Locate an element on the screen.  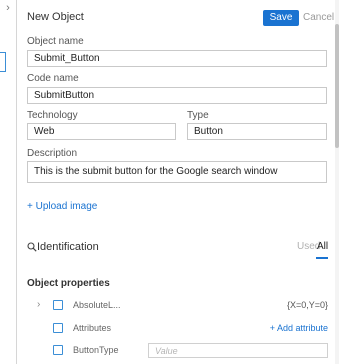
upload-image-link: + Upload image is located at coordinates (62, 206).